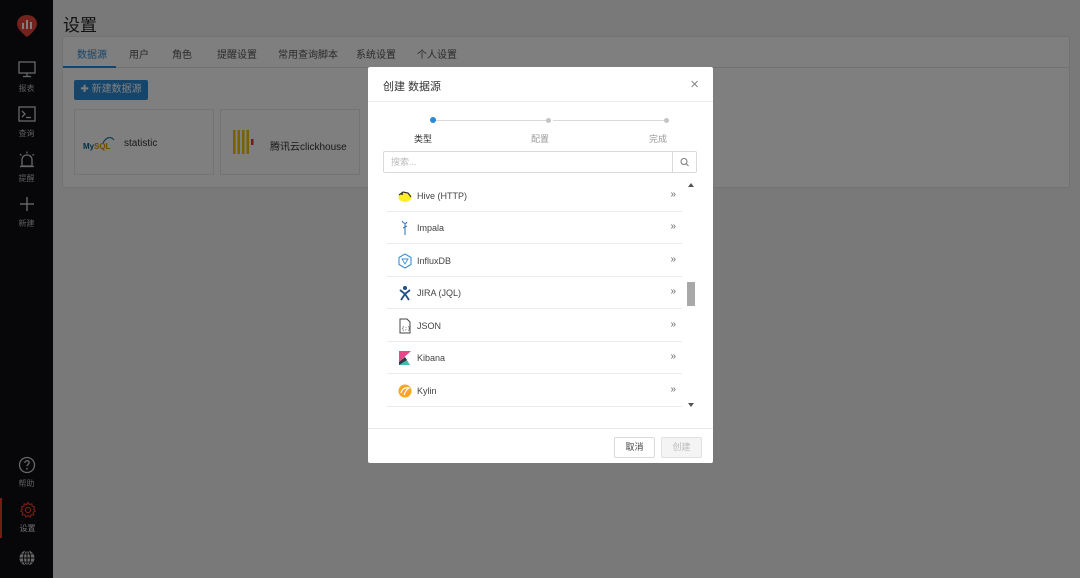 The width and height of the screenshot is (1080, 578). I want to click on step-label-type: 类型, so click(423, 139).